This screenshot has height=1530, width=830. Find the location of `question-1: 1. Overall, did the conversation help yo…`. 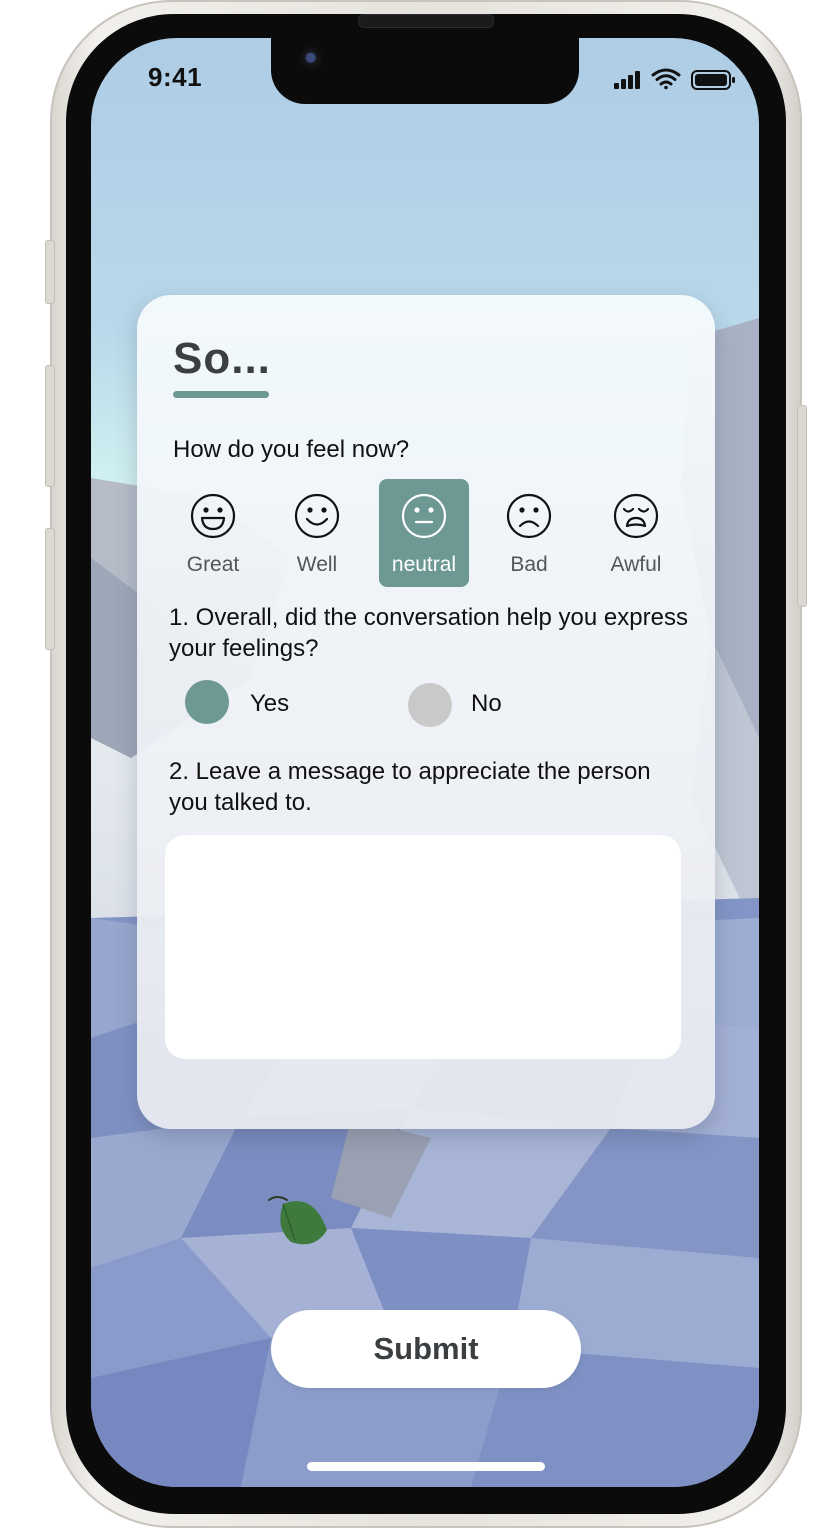

question-1: 1. Overall, did the conversation help yo… is located at coordinates (428, 633).